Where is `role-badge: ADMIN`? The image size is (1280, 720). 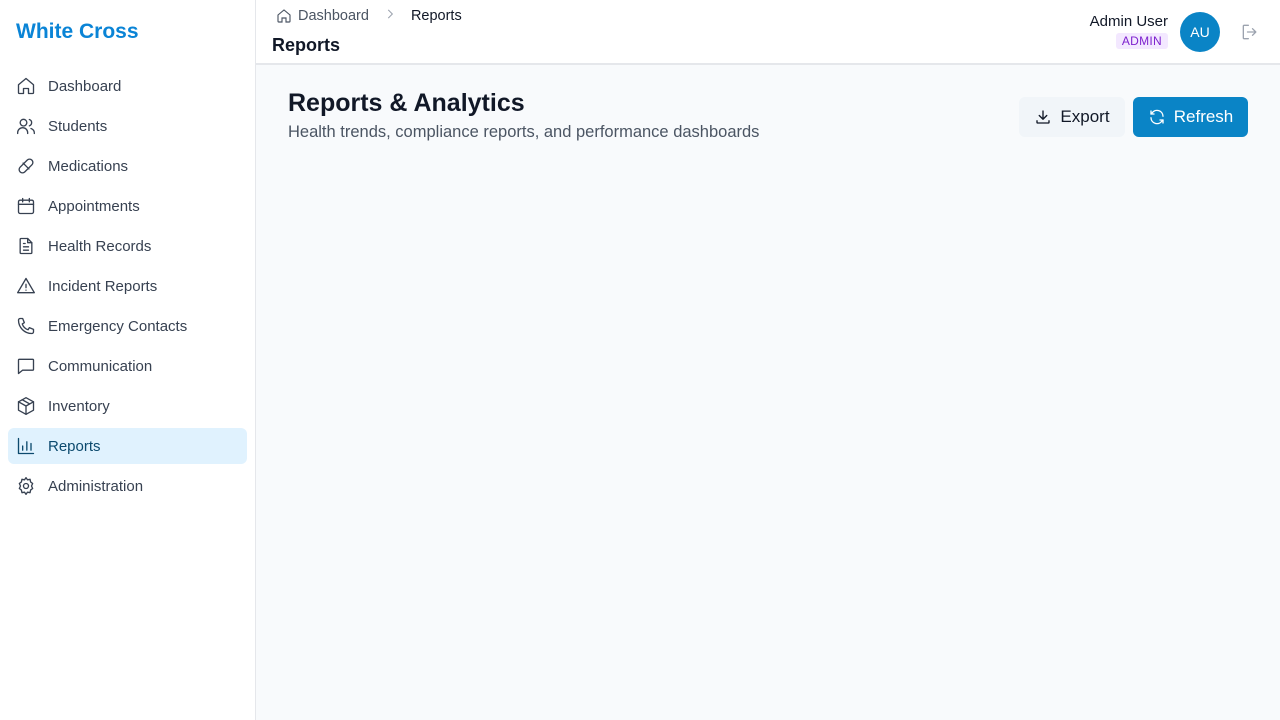 role-badge: ADMIN is located at coordinates (1141, 41).